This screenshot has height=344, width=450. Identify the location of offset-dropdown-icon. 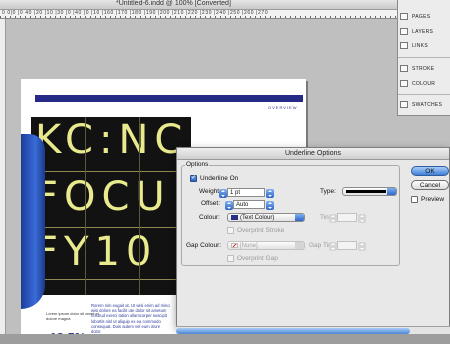
(270, 205).